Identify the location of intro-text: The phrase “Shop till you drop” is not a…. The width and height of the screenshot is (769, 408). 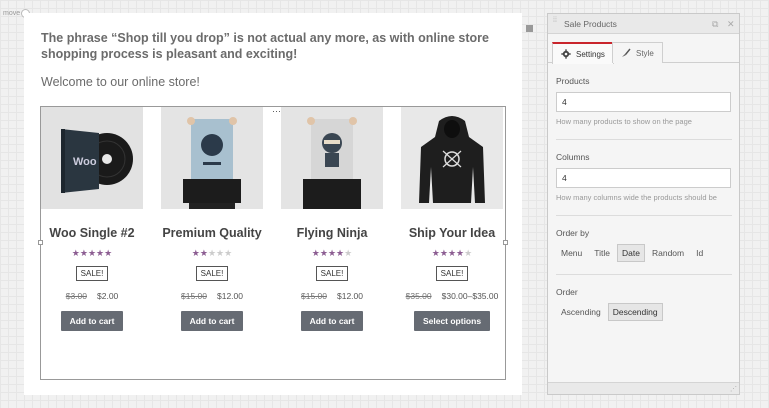
(265, 46).